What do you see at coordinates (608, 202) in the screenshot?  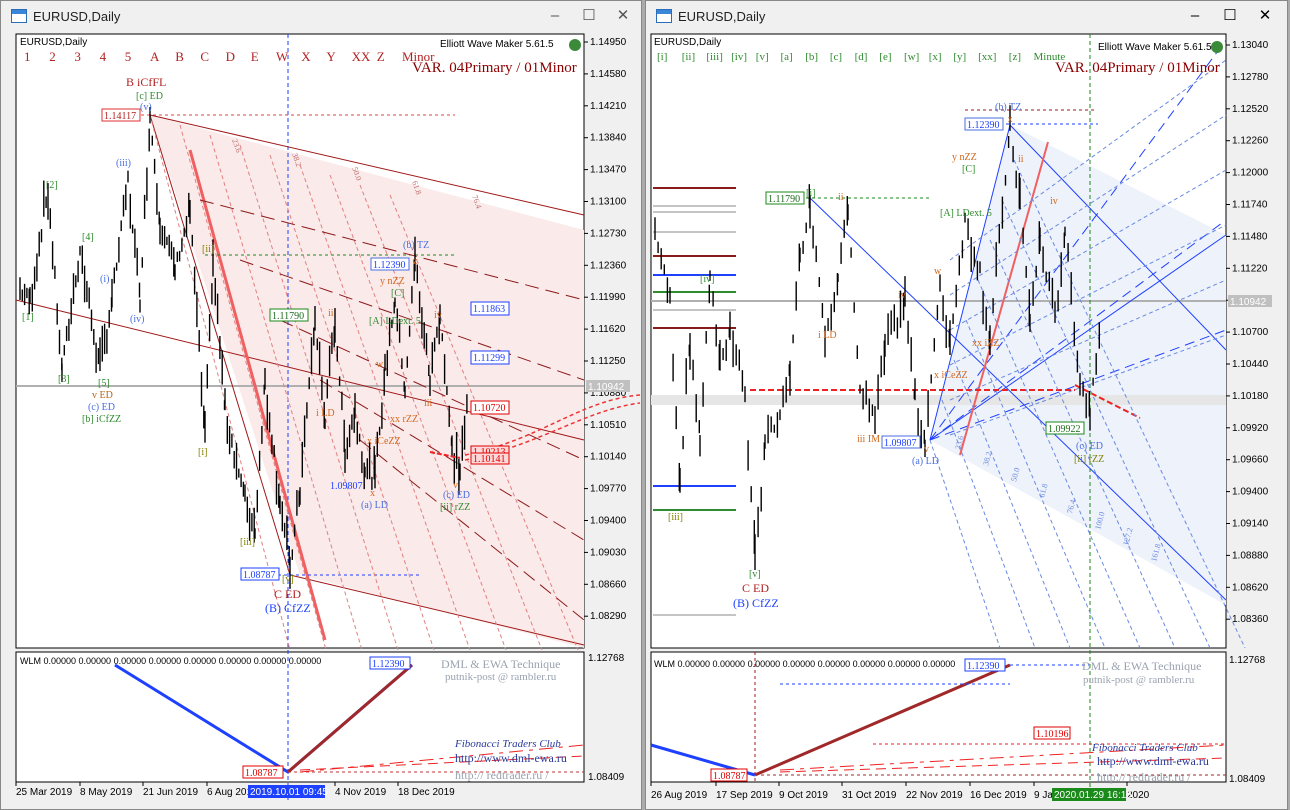 I see `price-axis-label: 1.13100` at bounding box center [608, 202].